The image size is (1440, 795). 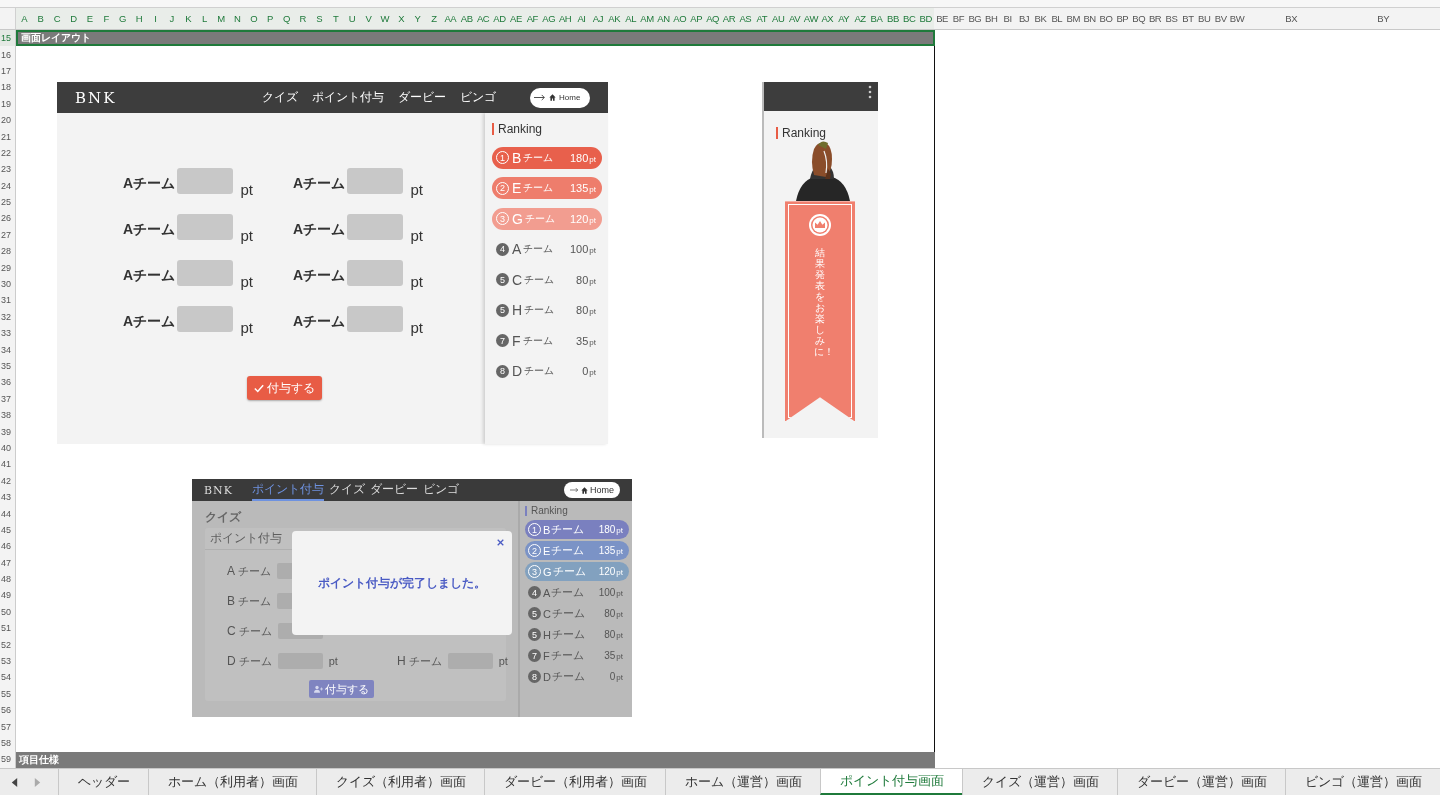 I want to click on column-header: AI, so click(x=581, y=18).